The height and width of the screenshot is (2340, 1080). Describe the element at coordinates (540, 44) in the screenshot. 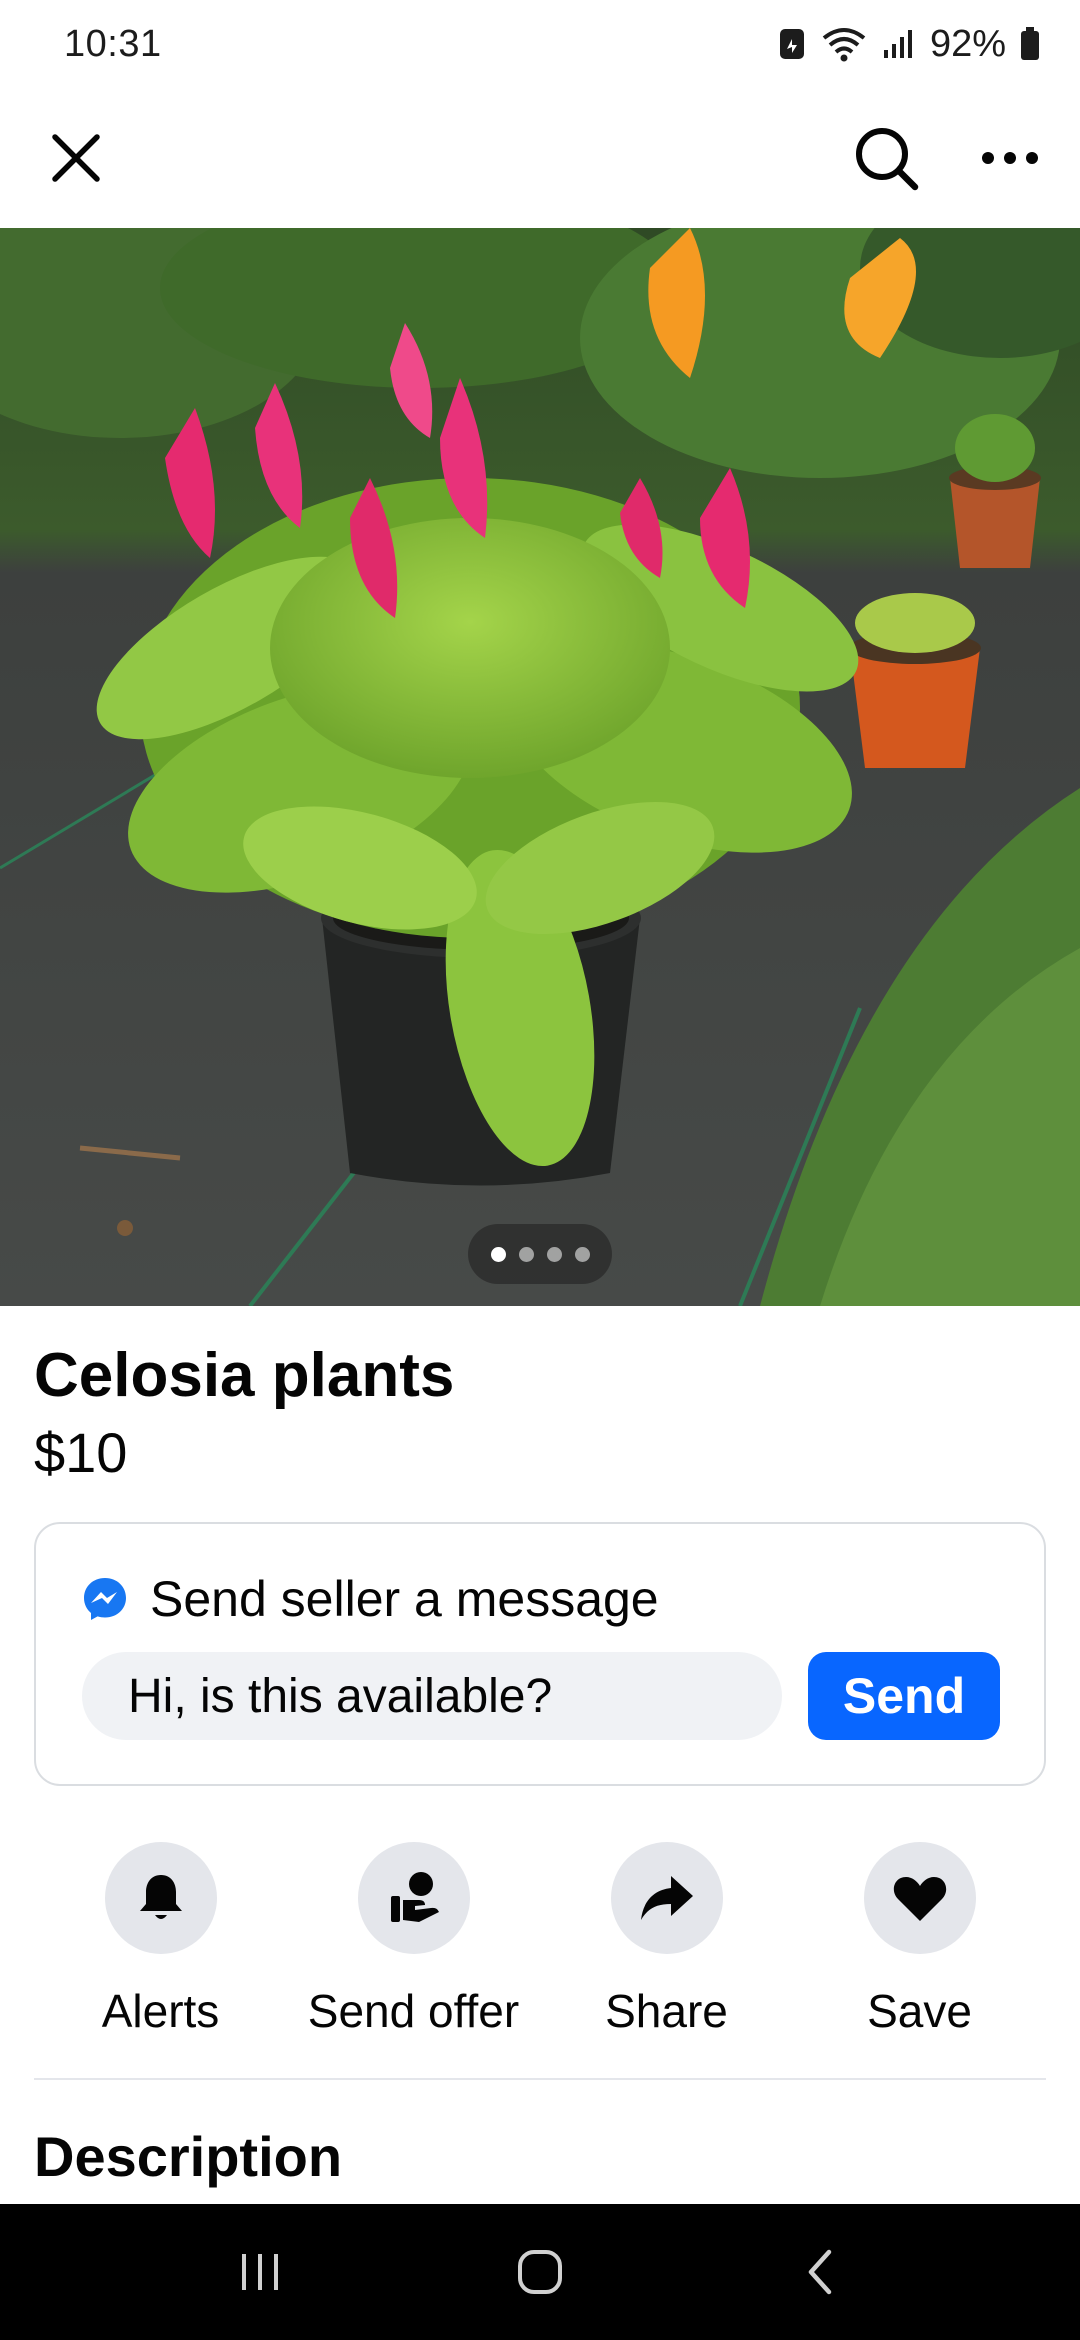

I see `status-bar: 10:31 92%` at that location.